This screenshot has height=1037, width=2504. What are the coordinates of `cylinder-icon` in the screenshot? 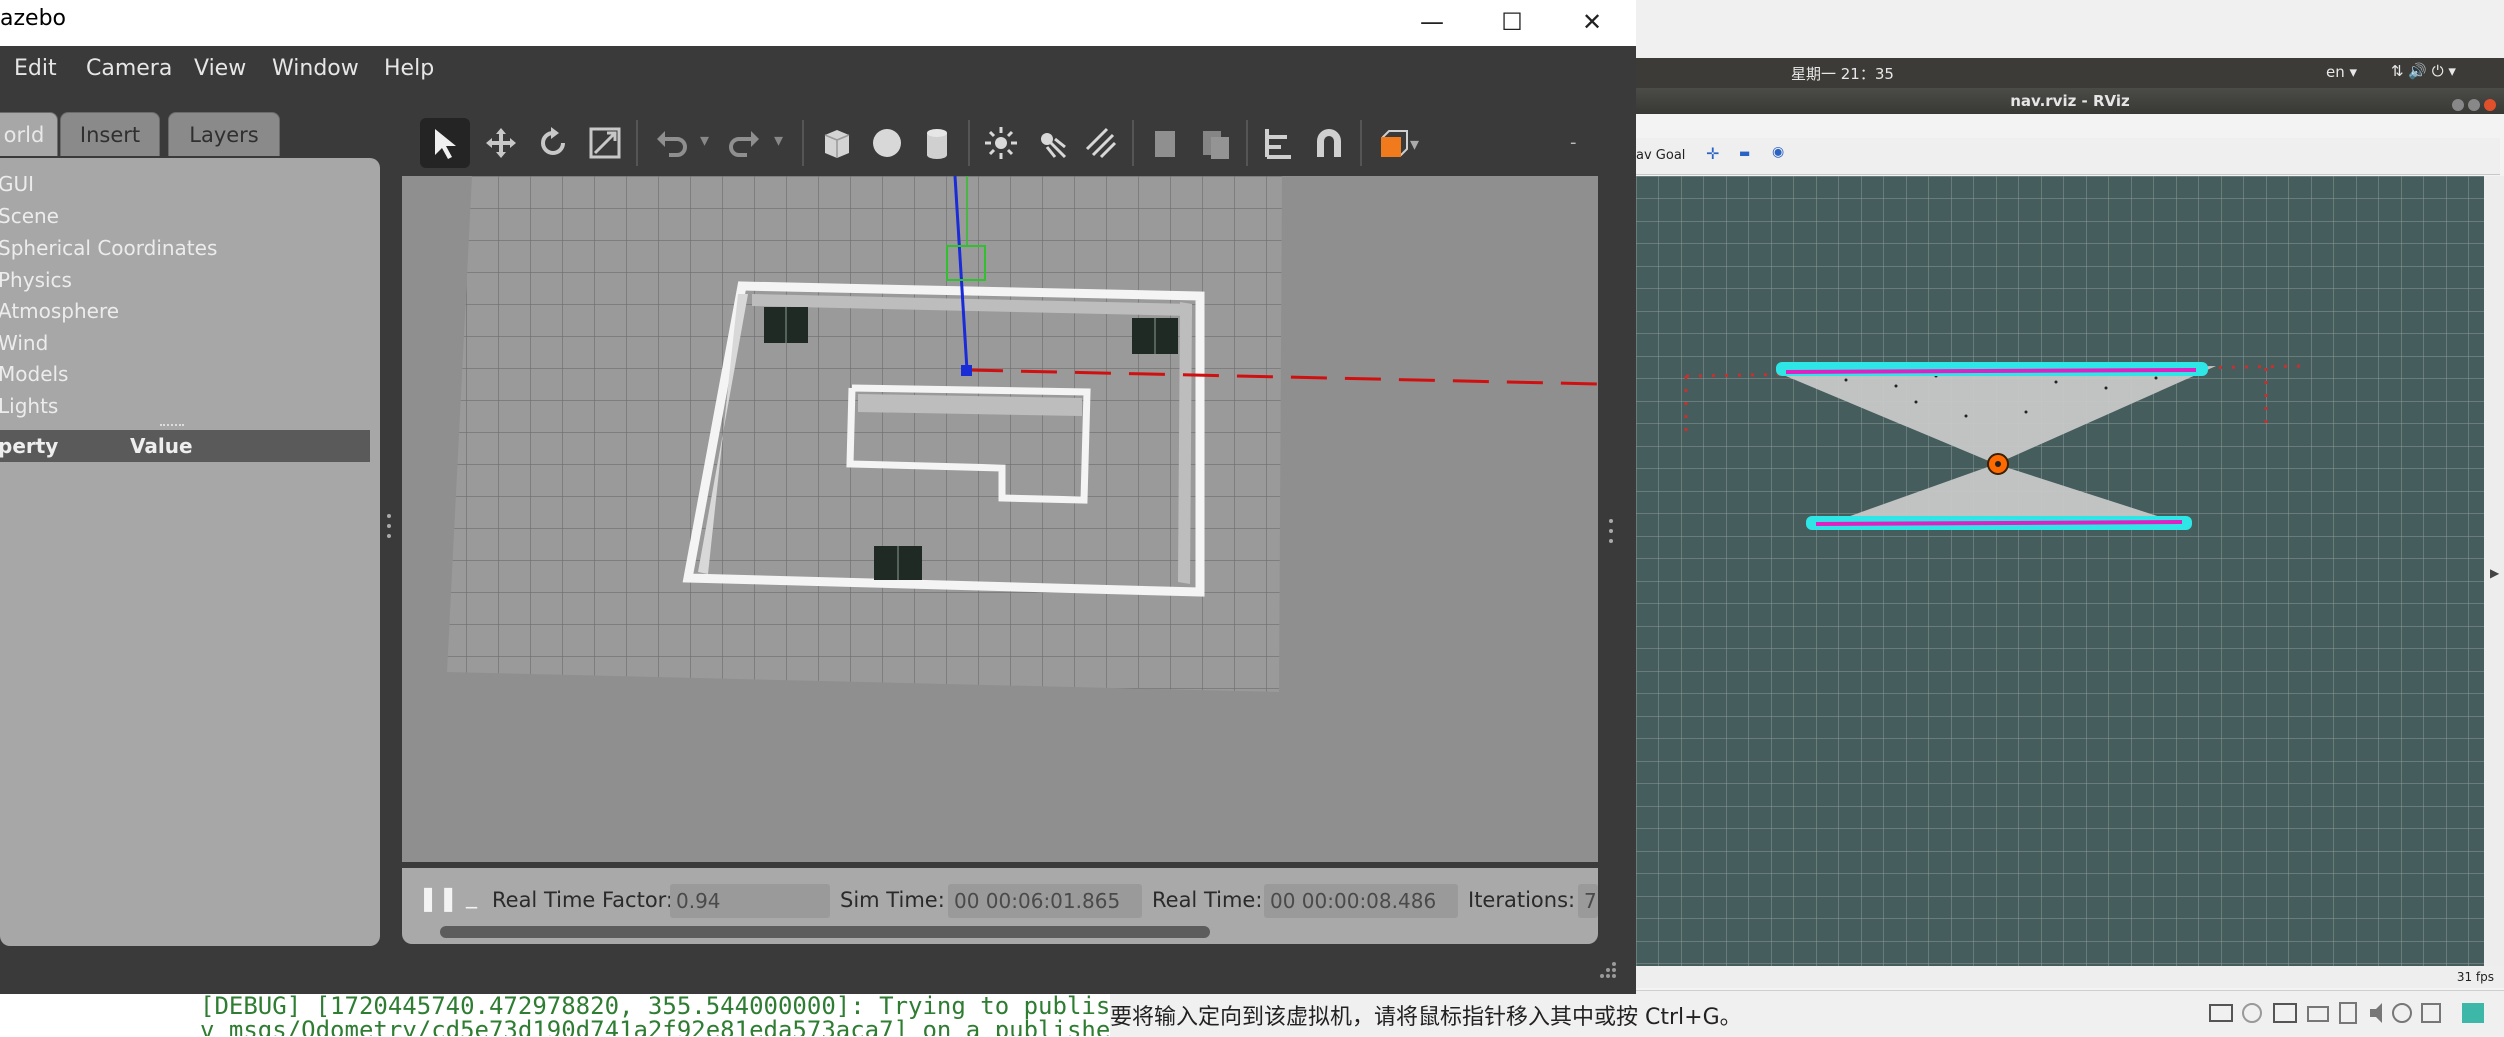 It's located at (937, 143).